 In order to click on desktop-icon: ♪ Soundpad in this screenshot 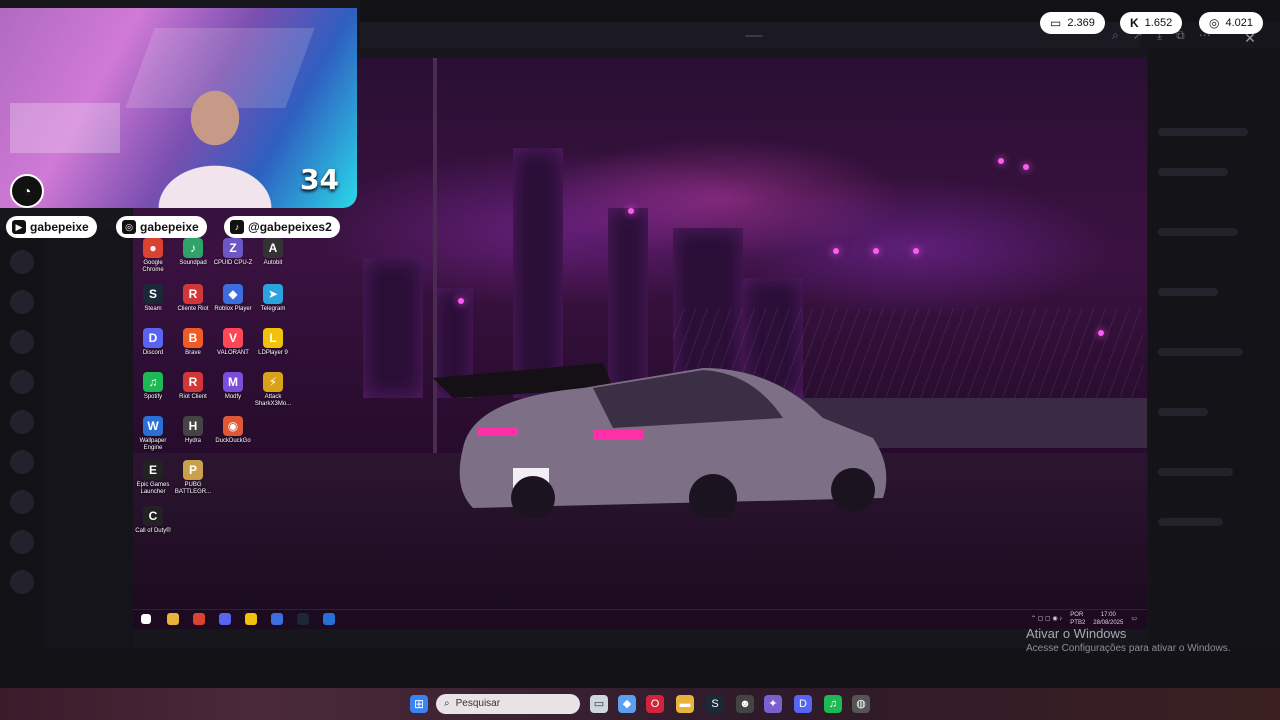, I will do `click(193, 252)`.